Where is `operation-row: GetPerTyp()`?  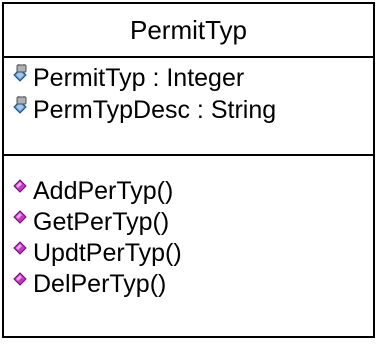 operation-row: GetPerTyp() is located at coordinates (190, 222).